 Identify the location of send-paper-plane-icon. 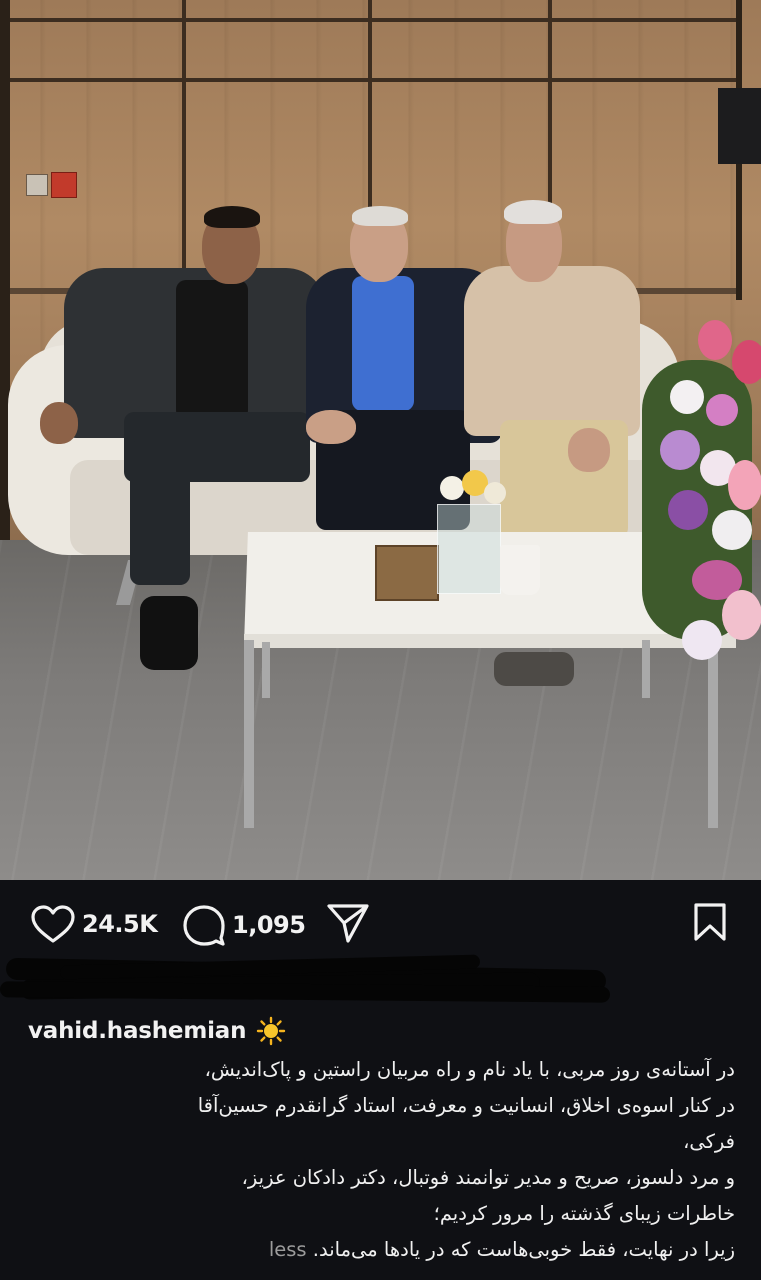
(348, 923).